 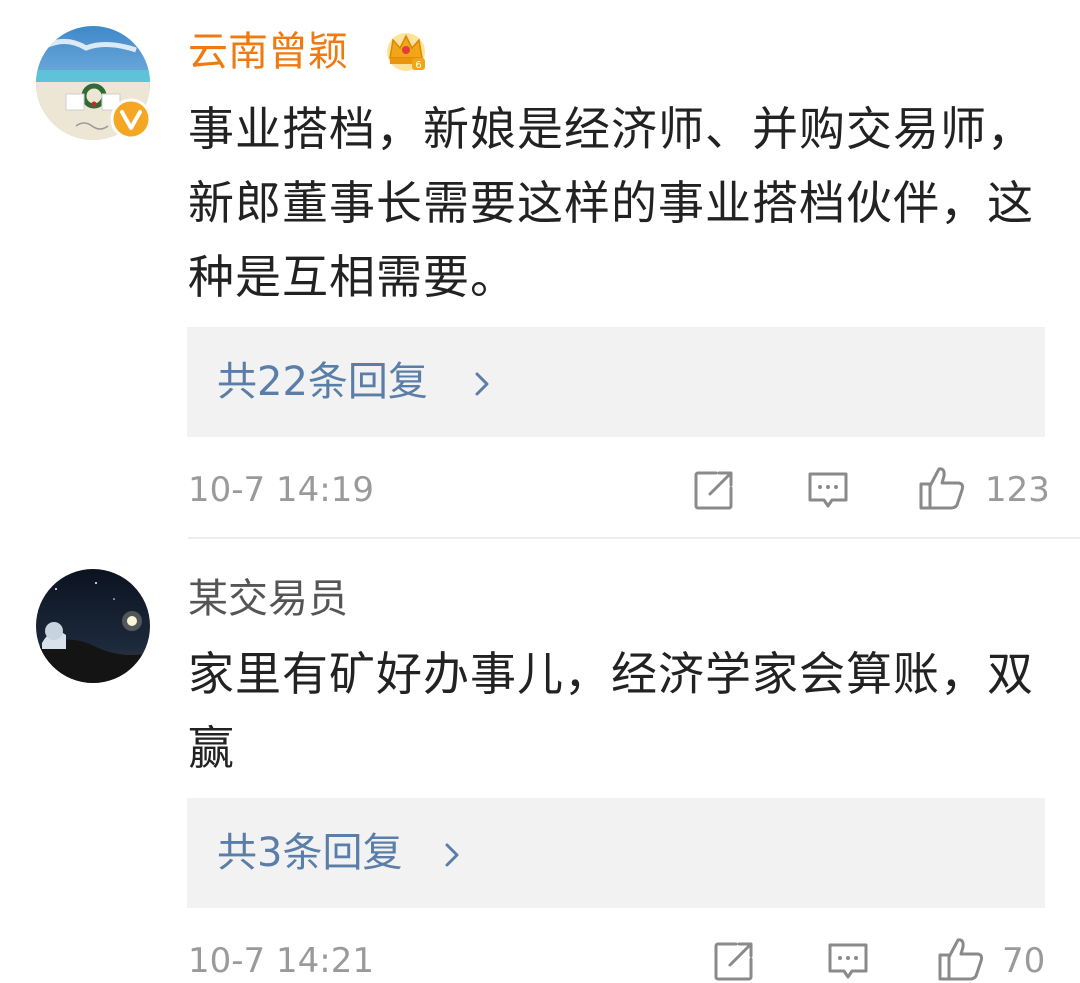 I want to click on svg-text: 6, so click(x=418, y=65).